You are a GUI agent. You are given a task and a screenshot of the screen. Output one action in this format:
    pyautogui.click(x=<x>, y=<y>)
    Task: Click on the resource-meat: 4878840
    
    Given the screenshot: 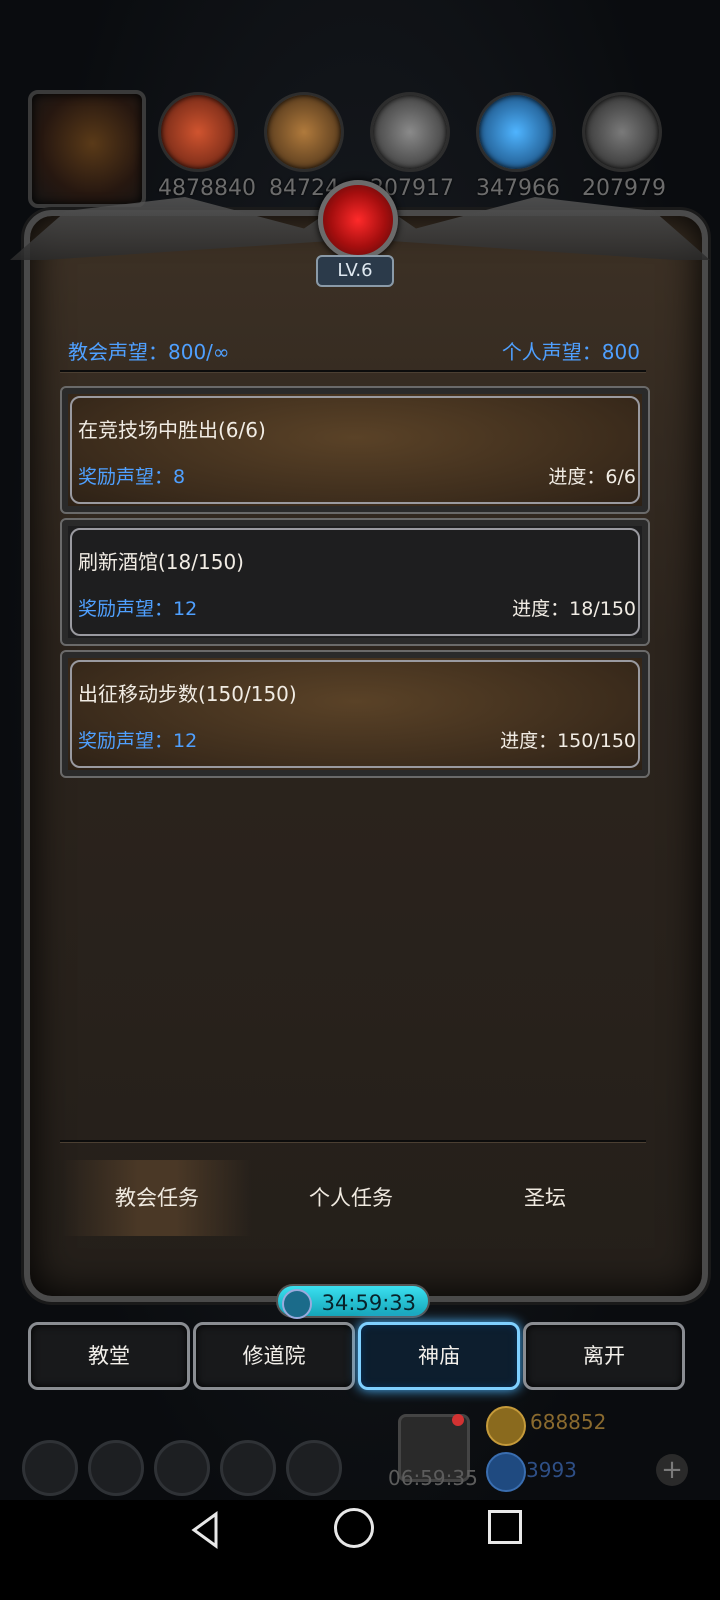 What is the action you would take?
    pyautogui.click(x=207, y=152)
    